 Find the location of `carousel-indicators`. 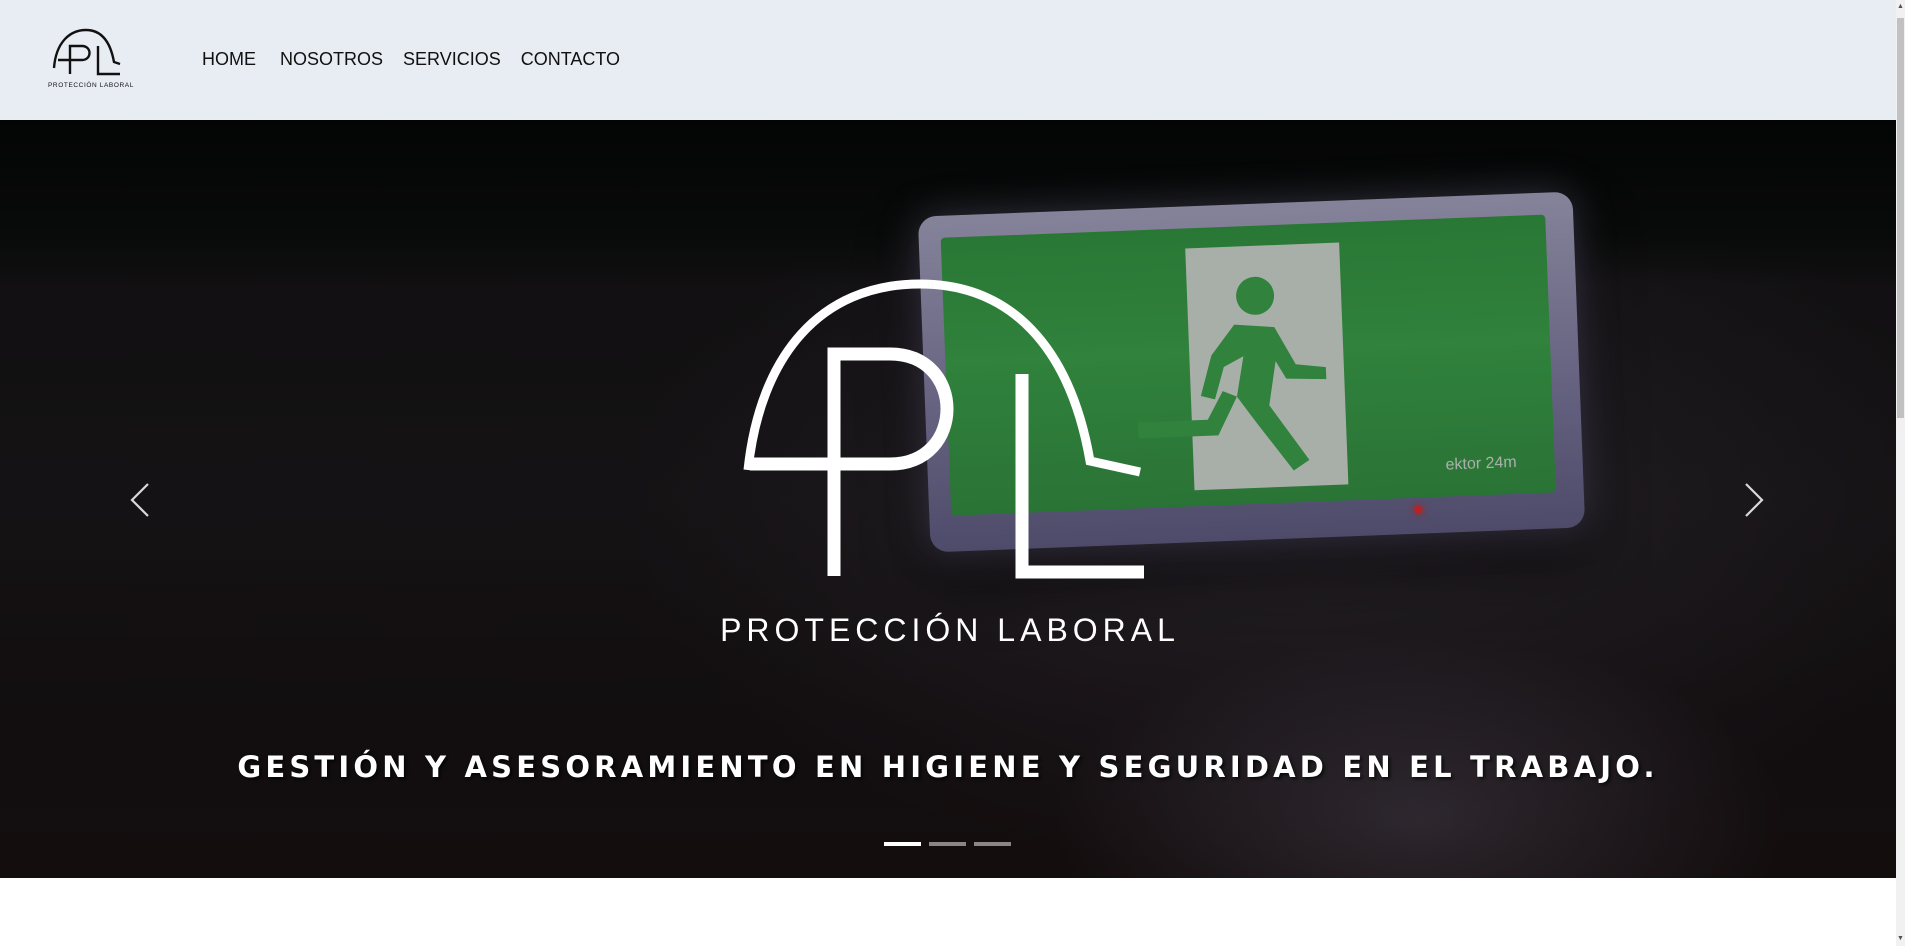

carousel-indicators is located at coordinates (947, 844).